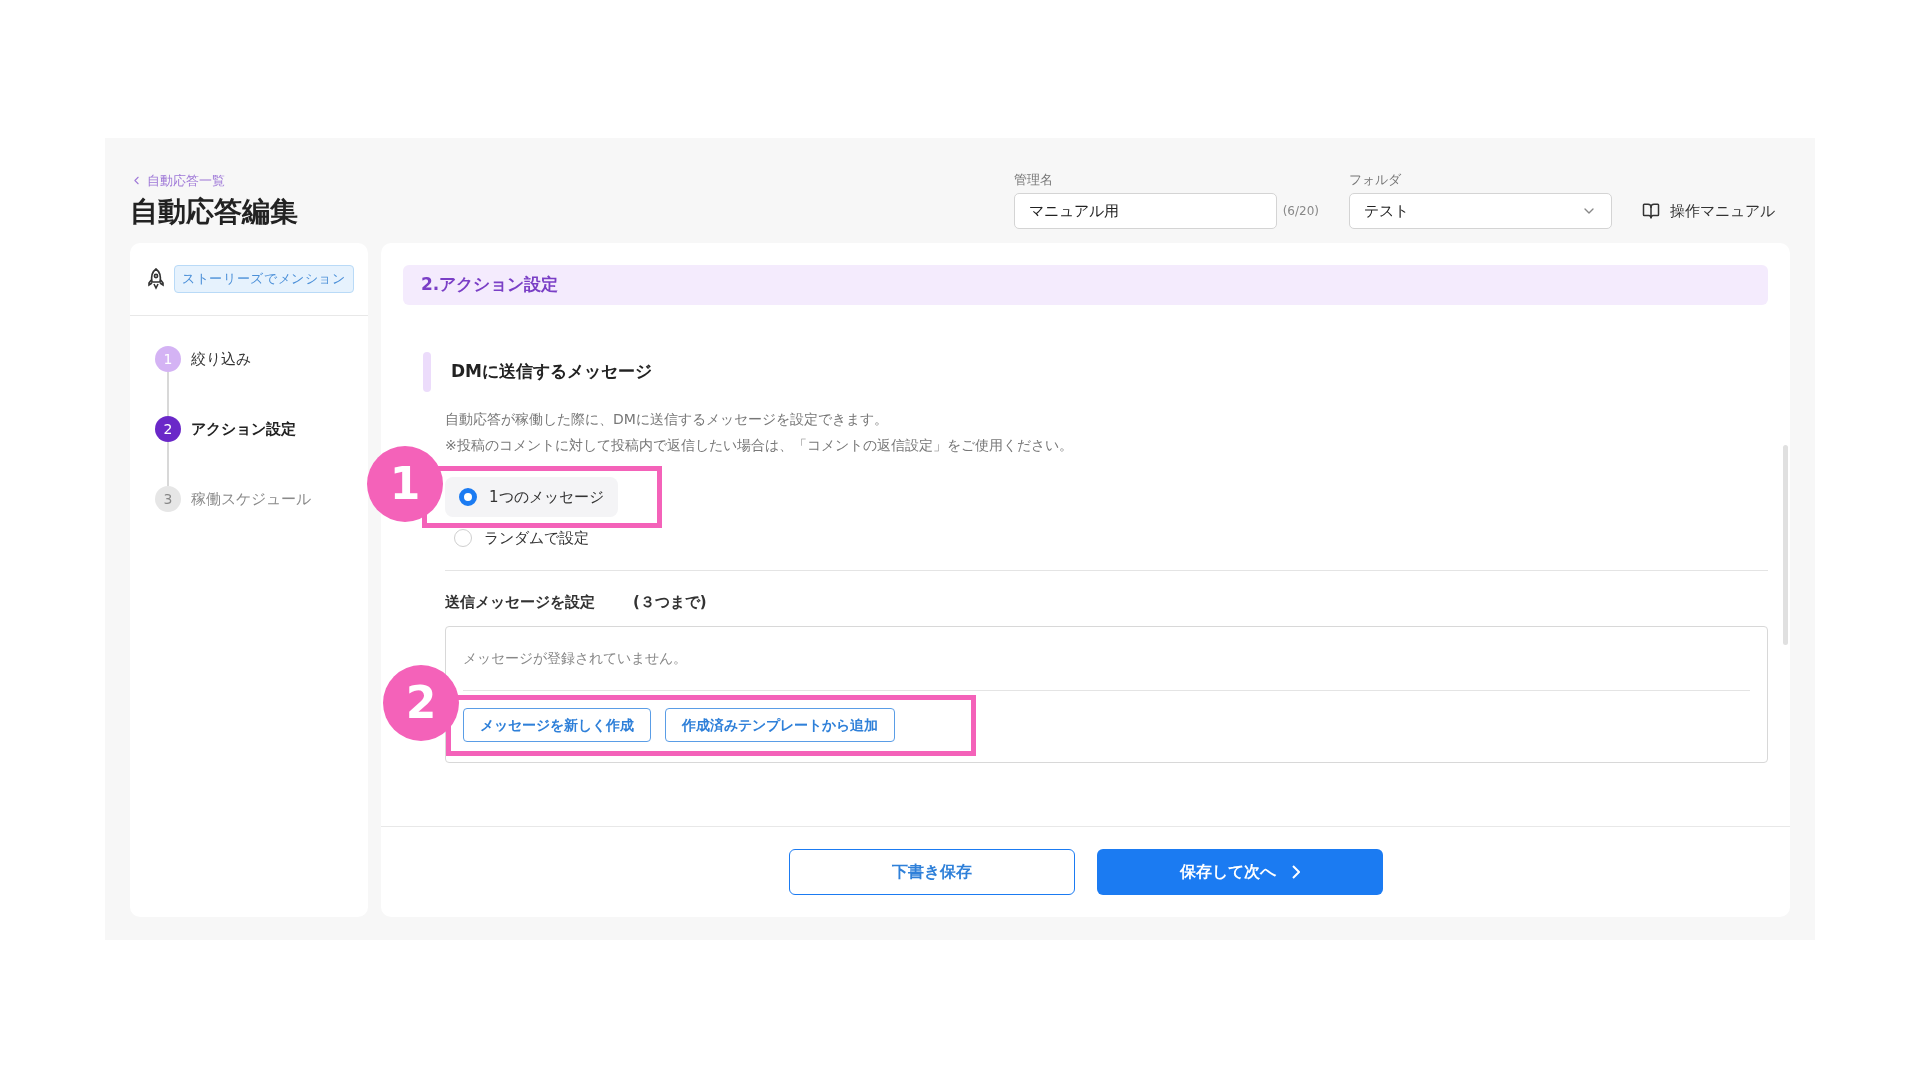 Image resolution: width=1920 pixels, height=1080 pixels. I want to click on trigger-tag: ストーリーズでメンション, so click(264, 279).